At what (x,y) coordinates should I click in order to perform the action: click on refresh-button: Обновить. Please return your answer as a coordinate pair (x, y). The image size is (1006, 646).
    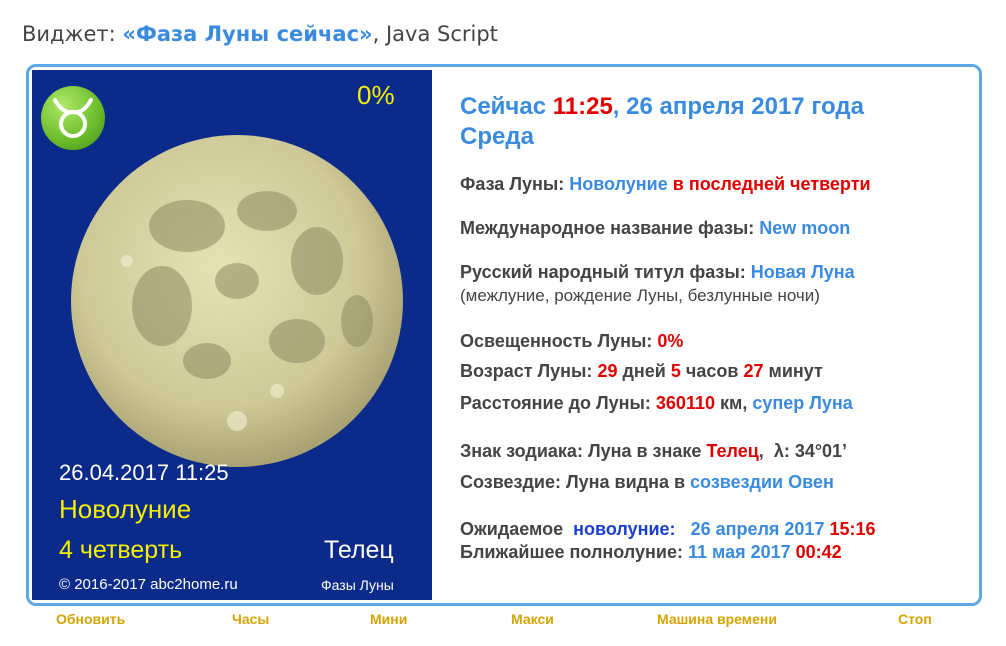
    Looking at the image, I should click on (90, 619).